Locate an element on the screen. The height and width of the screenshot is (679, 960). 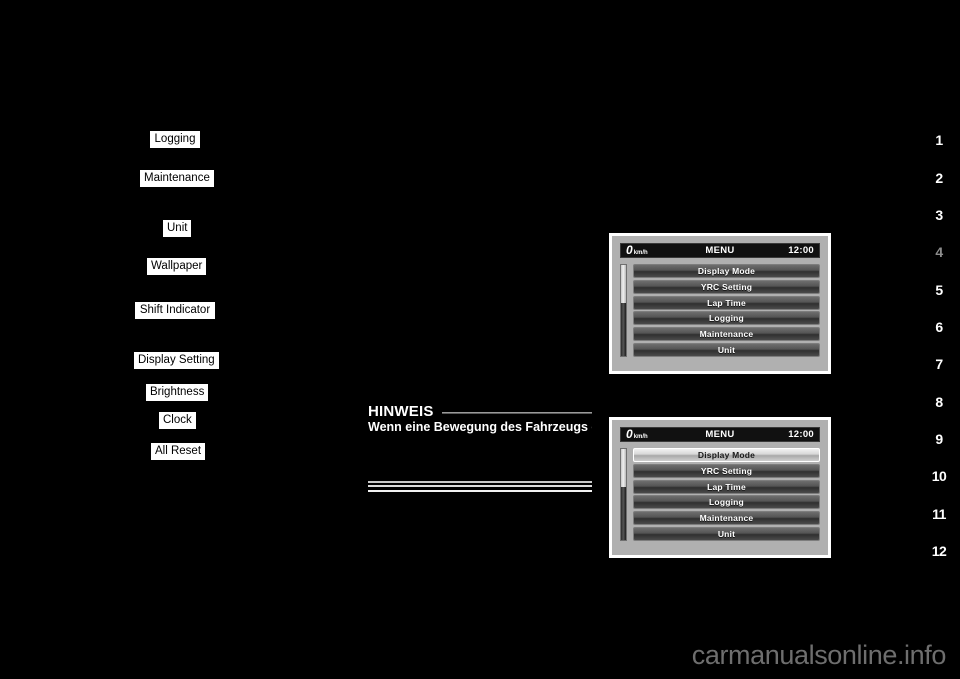
chapter-tab: 4 is located at coordinates (939, 252).